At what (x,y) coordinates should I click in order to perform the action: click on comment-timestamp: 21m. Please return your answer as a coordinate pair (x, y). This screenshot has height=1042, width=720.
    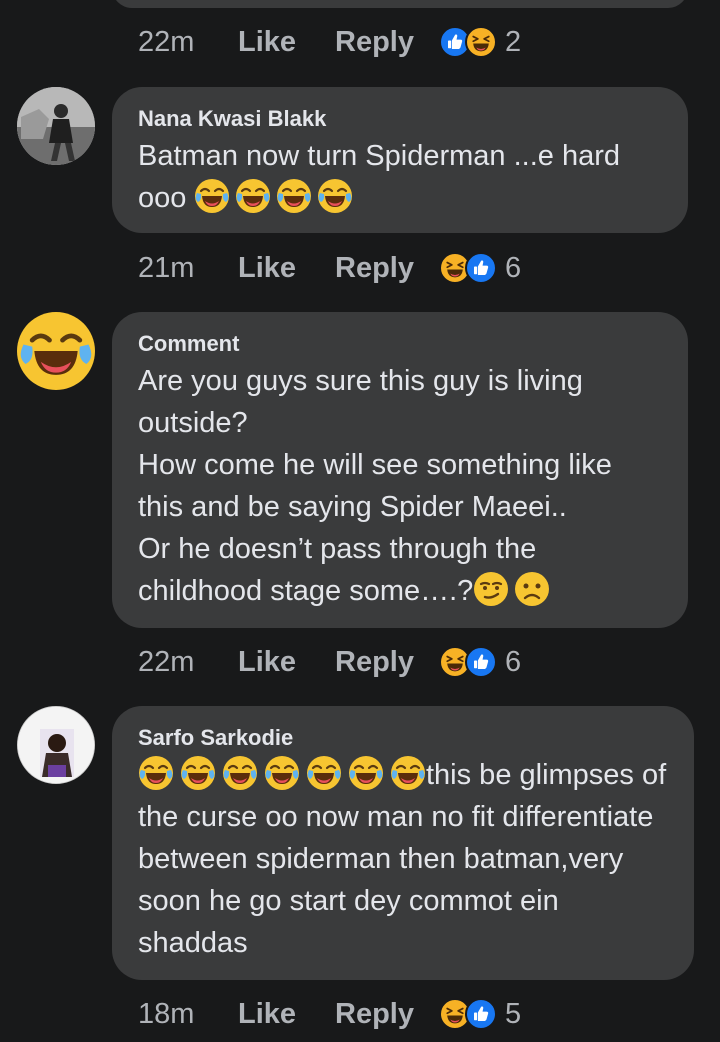
    Looking at the image, I should click on (166, 267).